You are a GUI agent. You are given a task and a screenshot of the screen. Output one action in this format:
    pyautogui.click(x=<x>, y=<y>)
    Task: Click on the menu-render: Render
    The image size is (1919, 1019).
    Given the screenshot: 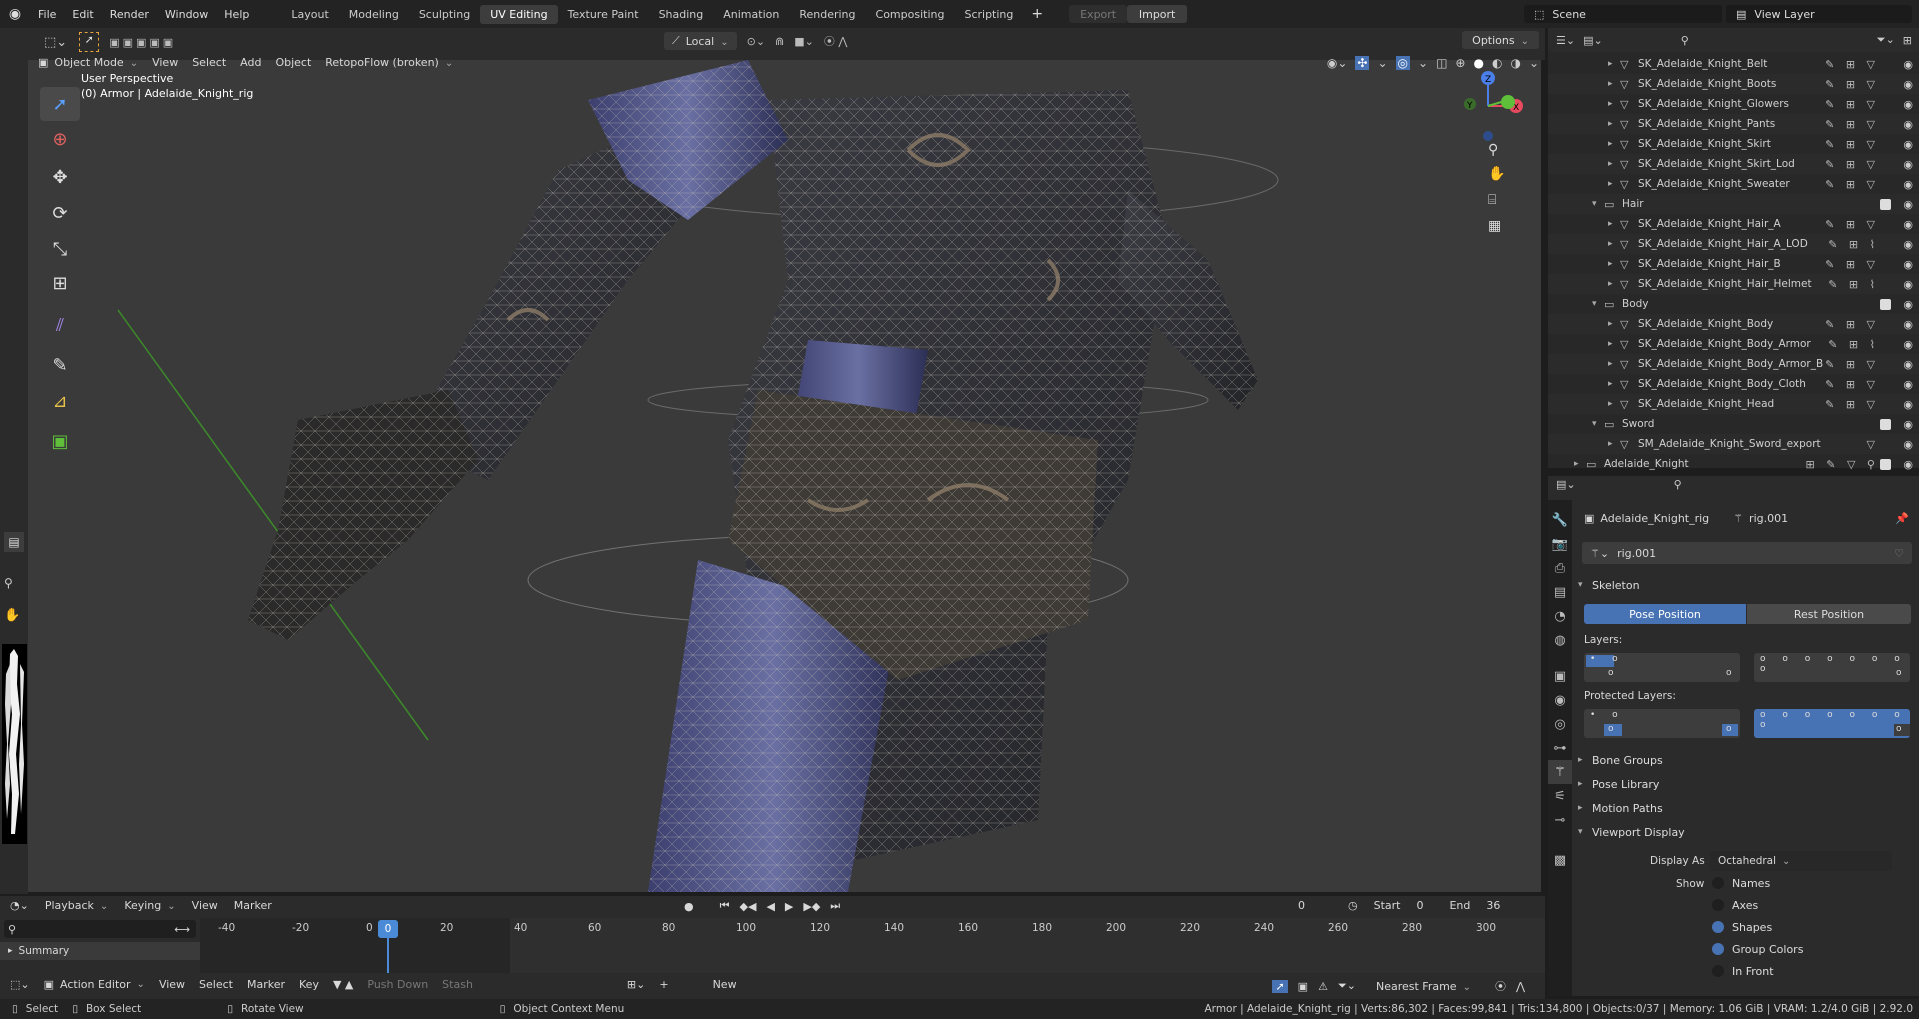 What is the action you would take?
    pyautogui.click(x=129, y=14)
    